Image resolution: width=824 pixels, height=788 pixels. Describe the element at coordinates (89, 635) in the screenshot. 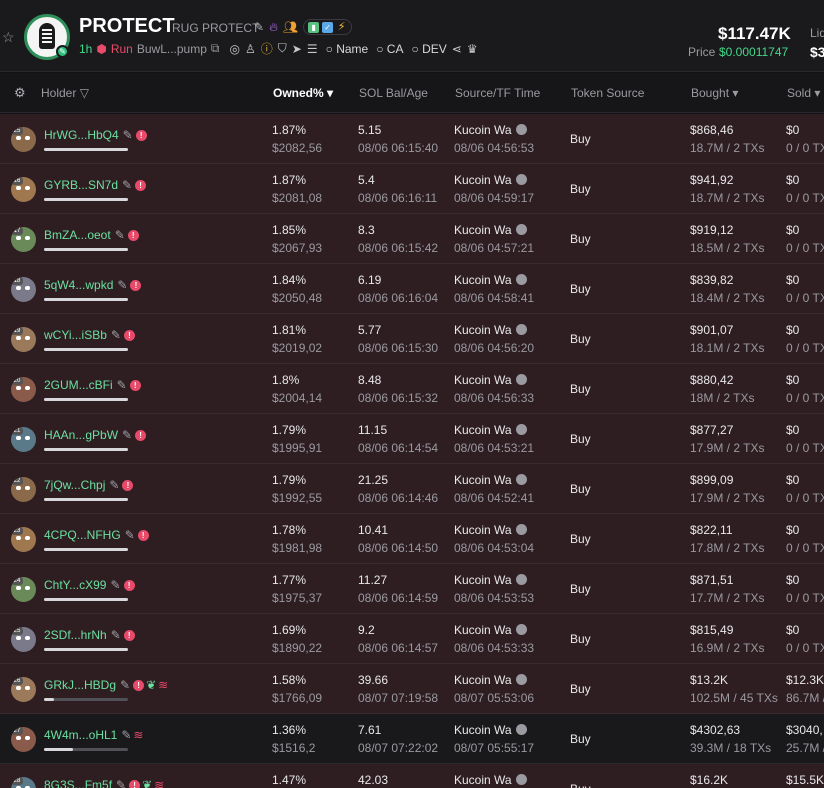

I see `holder-address: 2SDf...hrNh ✎!` at that location.